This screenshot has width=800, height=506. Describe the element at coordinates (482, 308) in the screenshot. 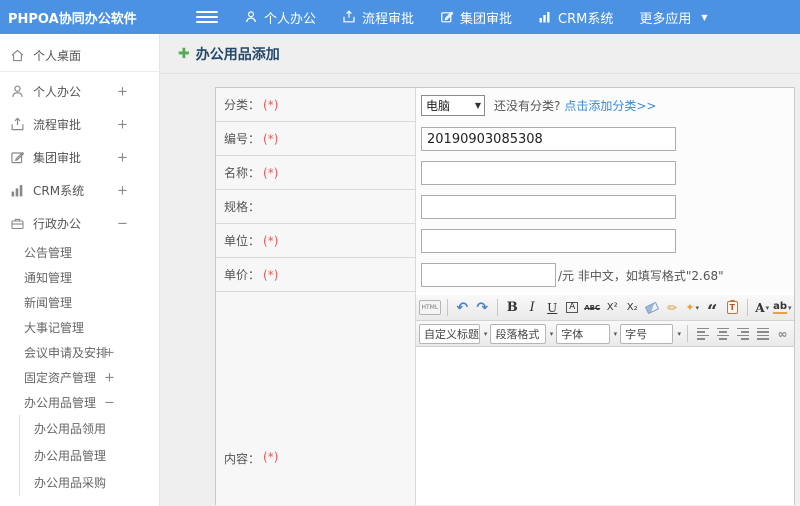

I see `redo-button: ↷` at that location.